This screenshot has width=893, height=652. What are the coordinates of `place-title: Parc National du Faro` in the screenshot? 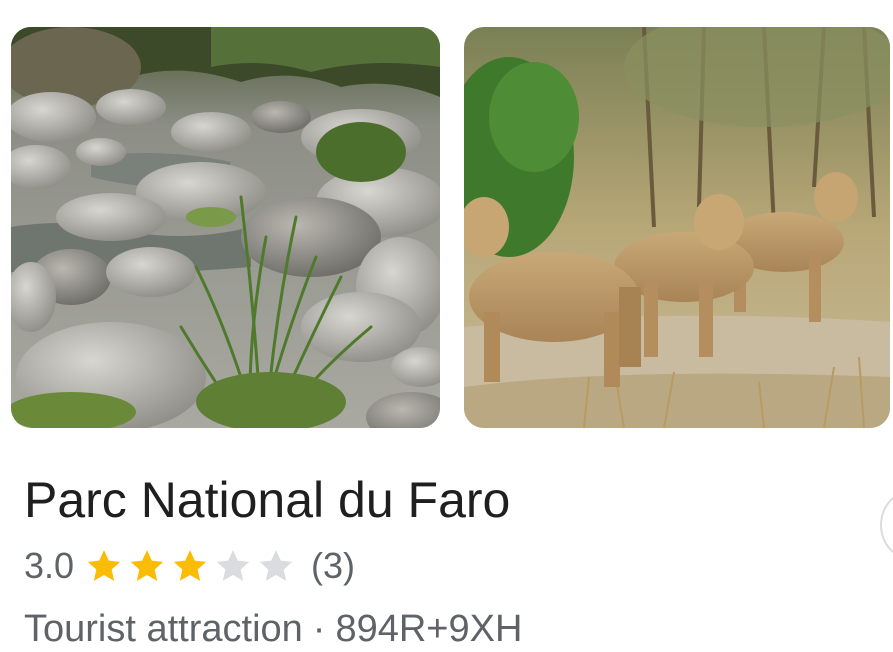 It's located at (267, 500).